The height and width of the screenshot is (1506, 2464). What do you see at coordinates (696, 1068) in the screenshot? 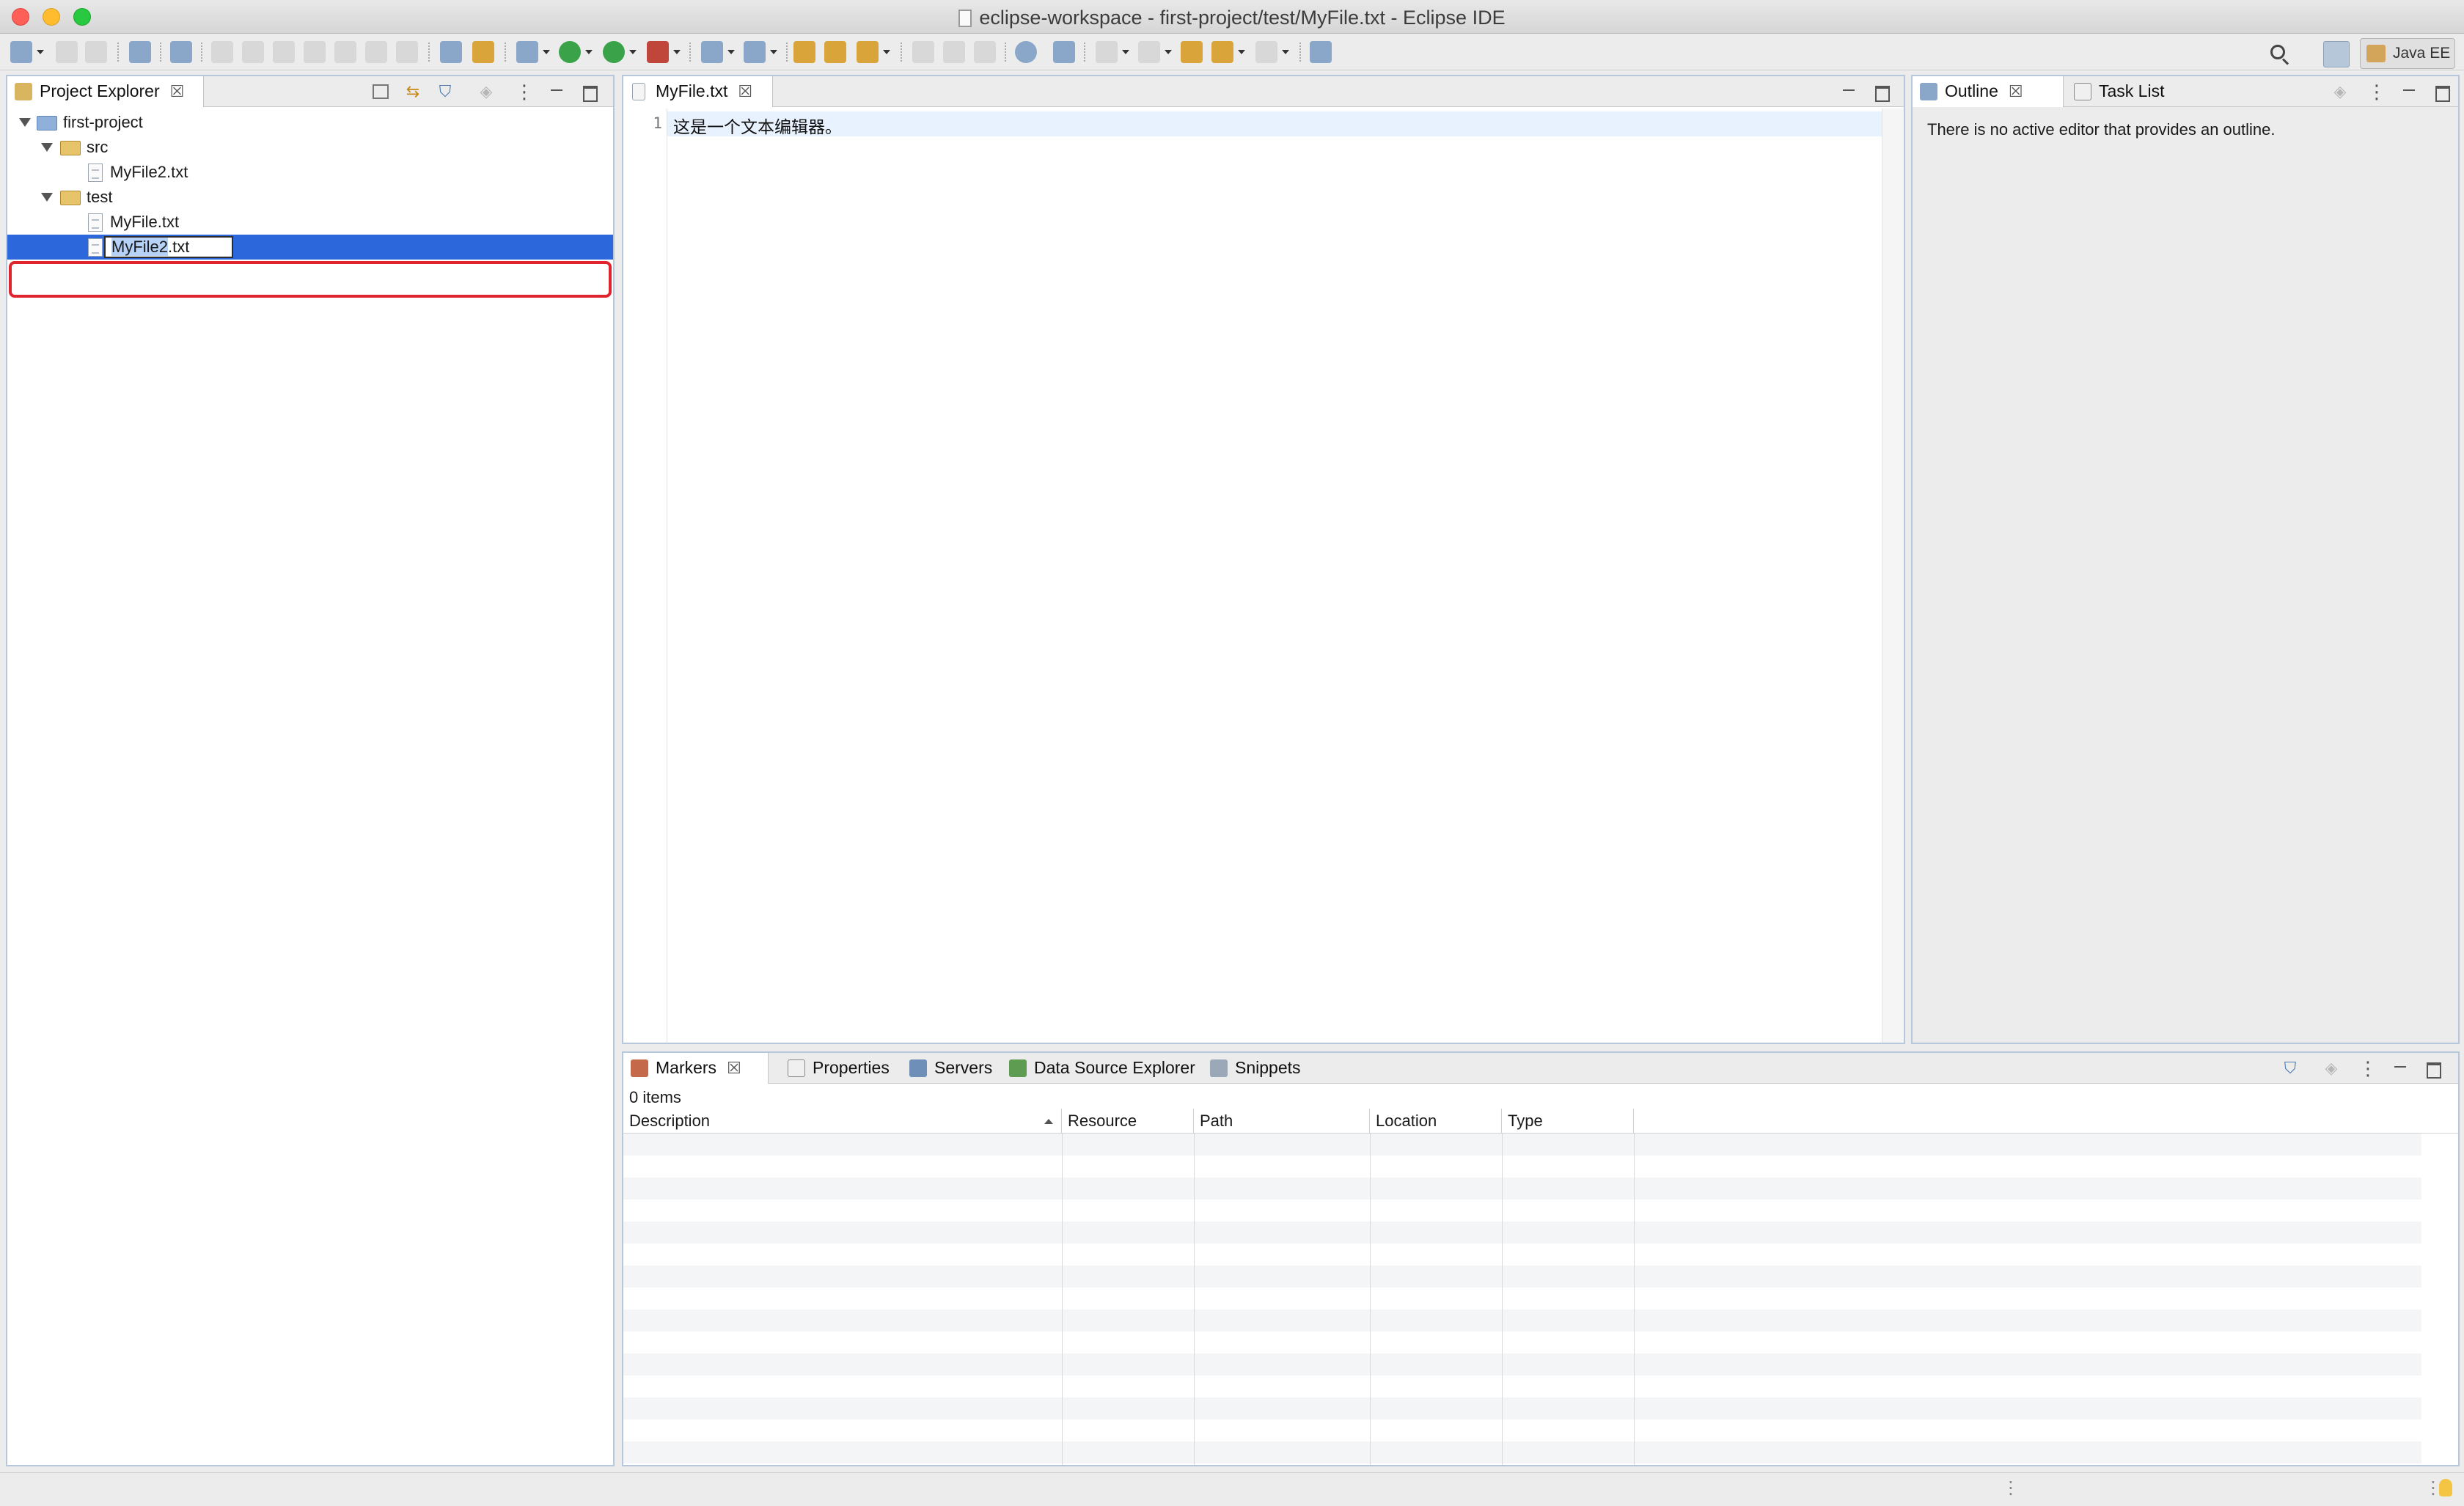
I see `tab-markers: Markers ☒` at bounding box center [696, 1068].